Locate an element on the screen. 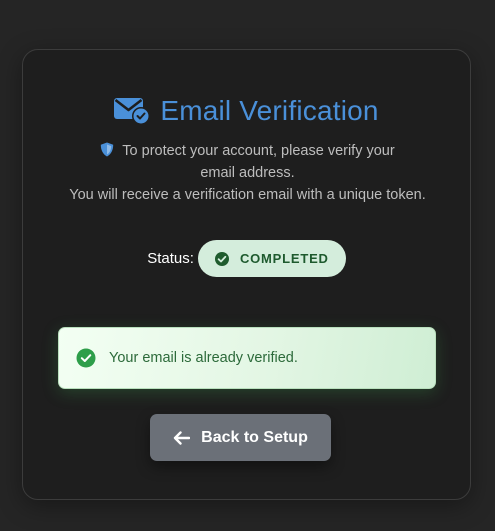  shield-icon is located at coordinates (107, 149).